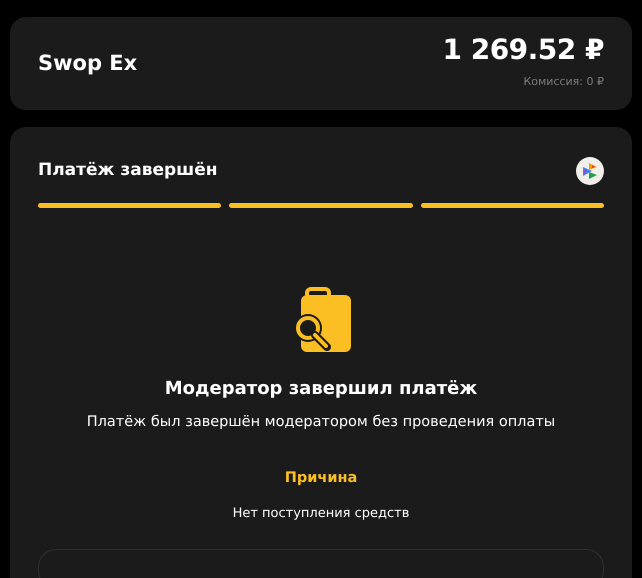  I want to click on payment-status-title: Платёж завершён, so click(128, 170).